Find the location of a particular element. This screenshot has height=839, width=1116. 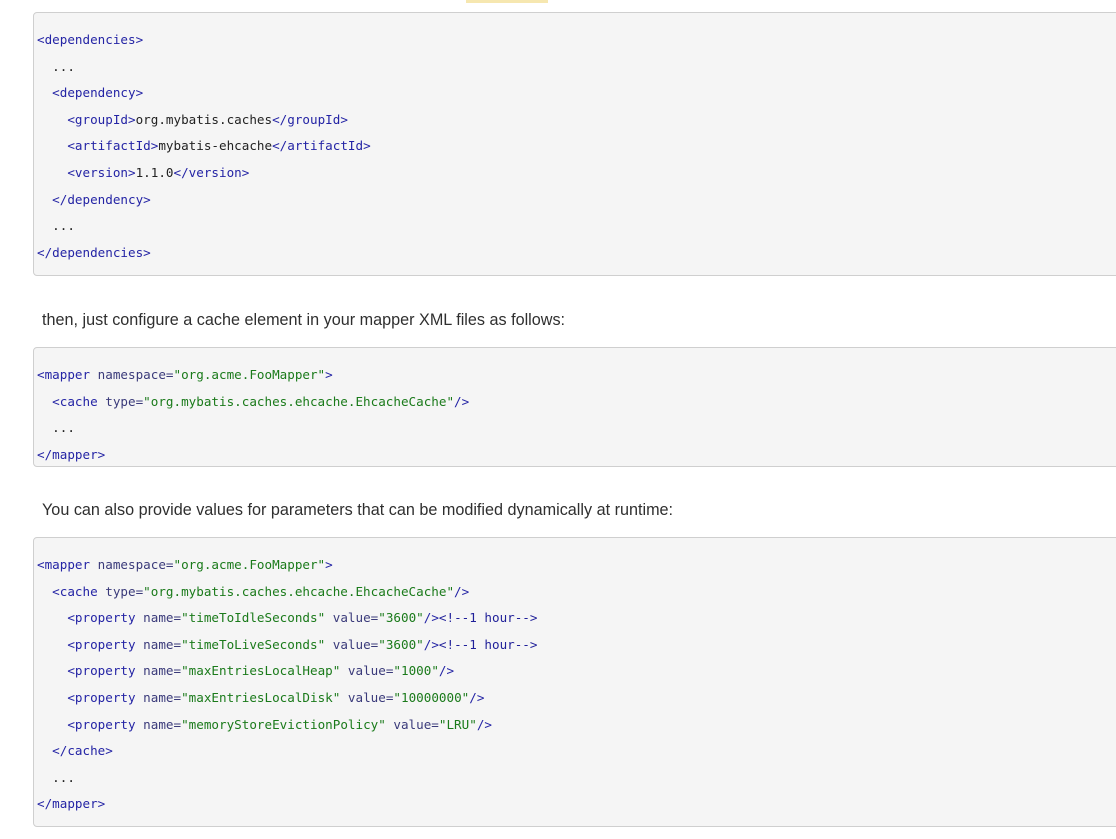

code-token-str: "10000000" is located at coordinates (431, 697).